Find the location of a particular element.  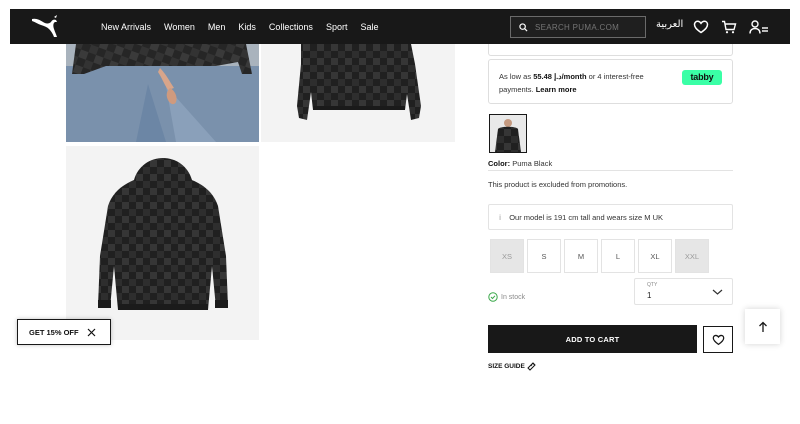

size-selector: XS S M L XL XXL is located at coordinates (601, 256).